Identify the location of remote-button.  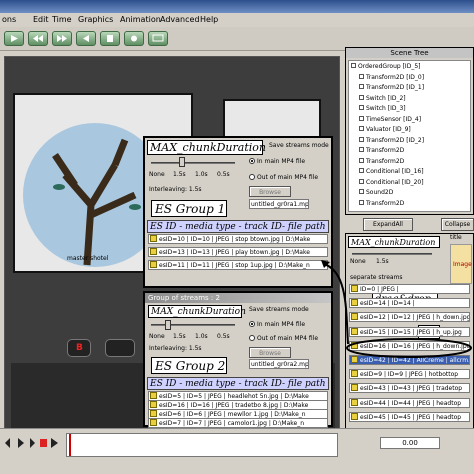
(120, 348).